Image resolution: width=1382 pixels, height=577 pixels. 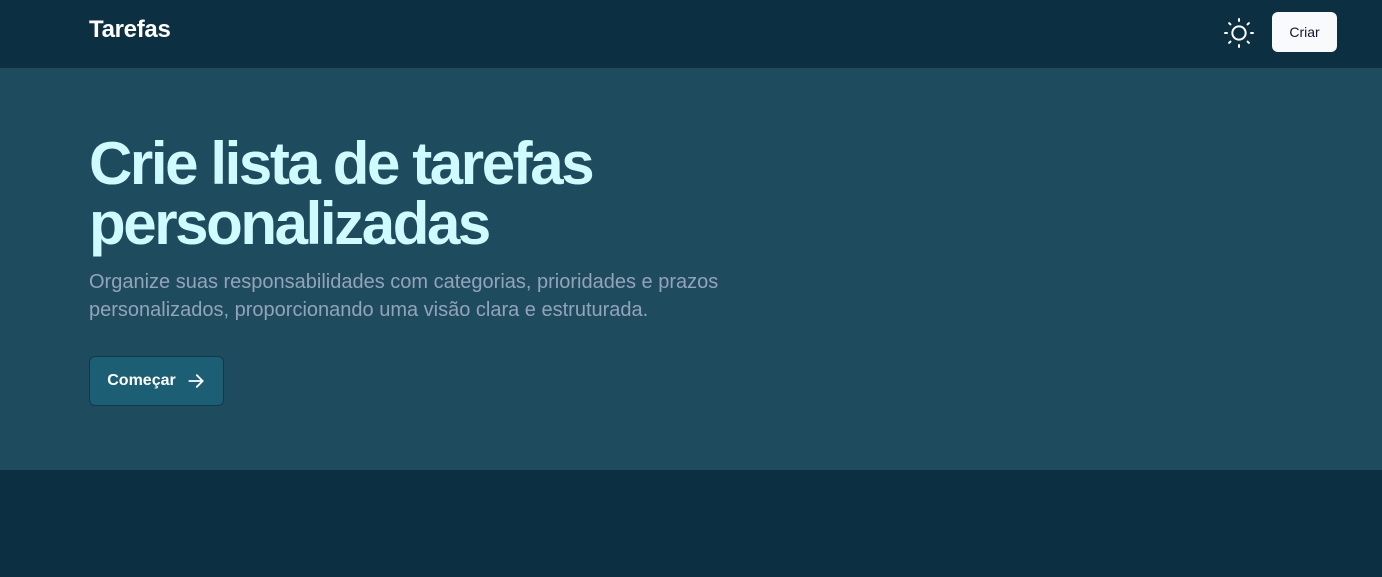 I want to click on theme-toggle-button, so click(x=1239, y=33).